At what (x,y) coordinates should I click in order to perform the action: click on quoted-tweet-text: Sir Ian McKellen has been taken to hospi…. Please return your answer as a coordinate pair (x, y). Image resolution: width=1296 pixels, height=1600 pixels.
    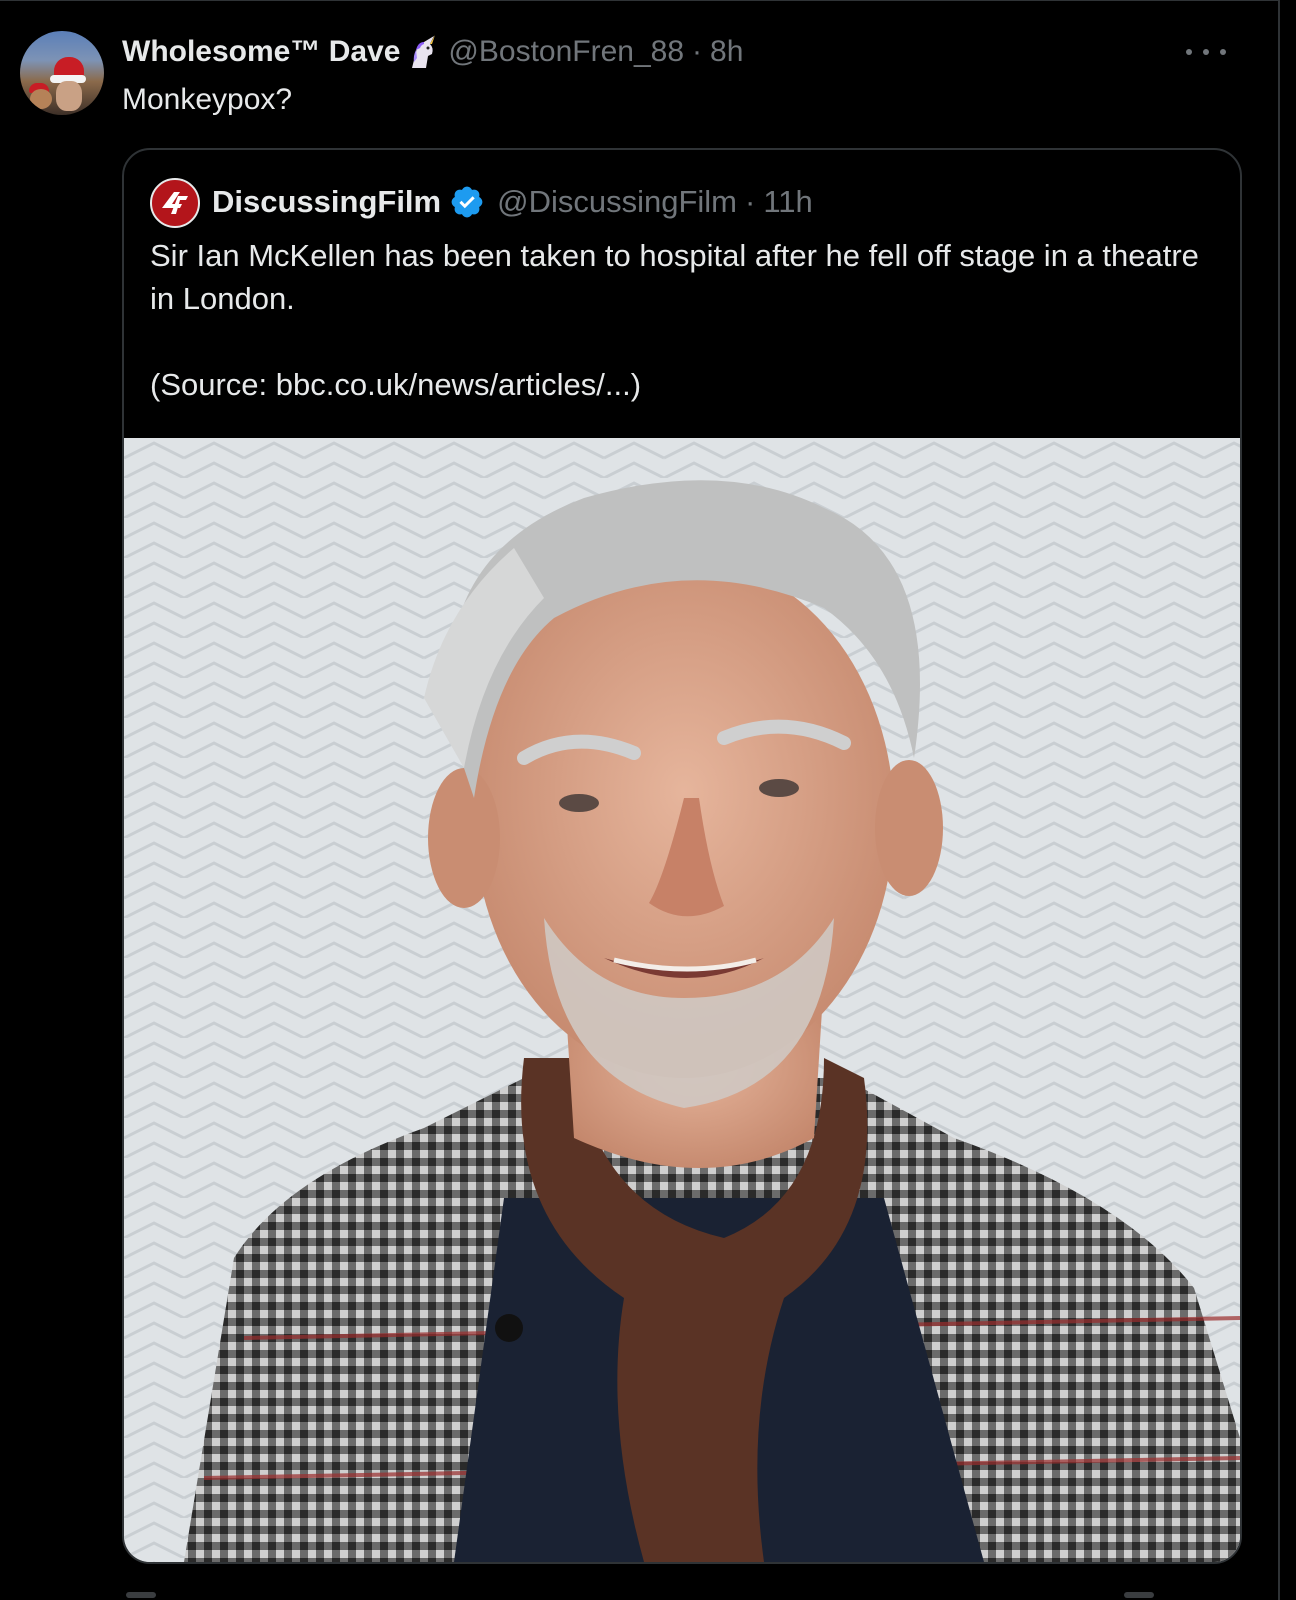
    Looking at the image, I should click on (685, 320).